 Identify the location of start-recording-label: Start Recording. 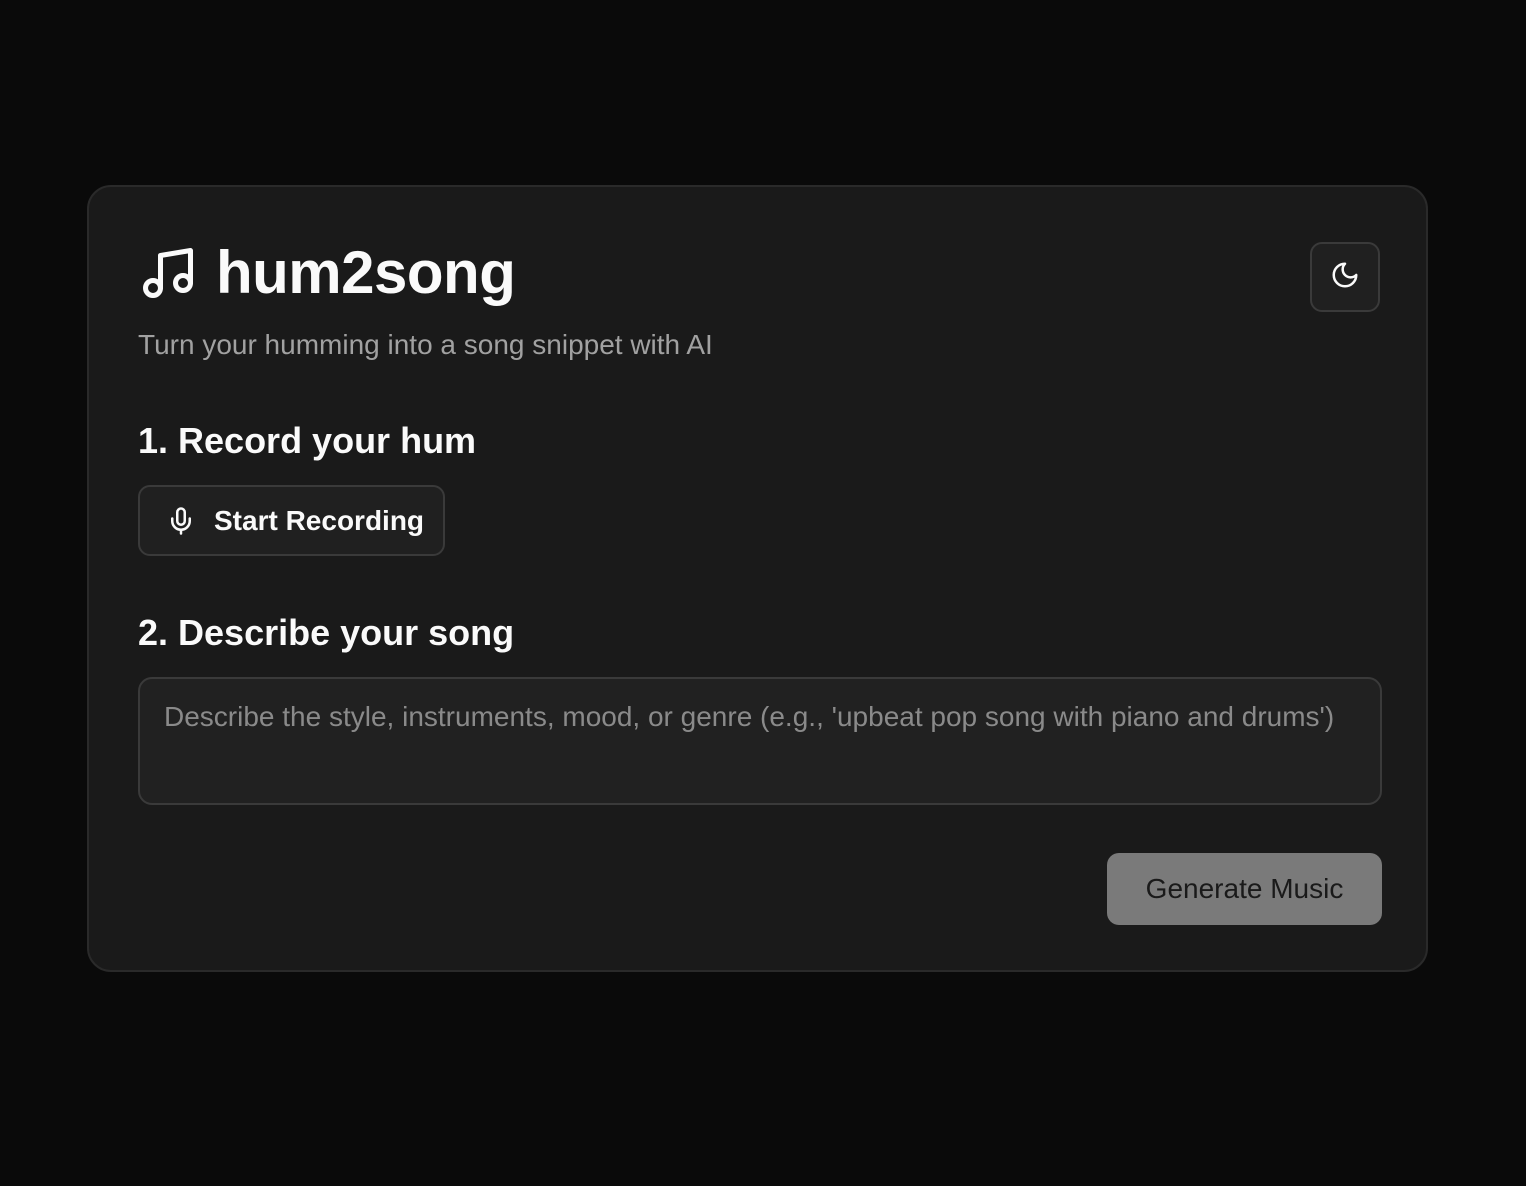
(319, 520).